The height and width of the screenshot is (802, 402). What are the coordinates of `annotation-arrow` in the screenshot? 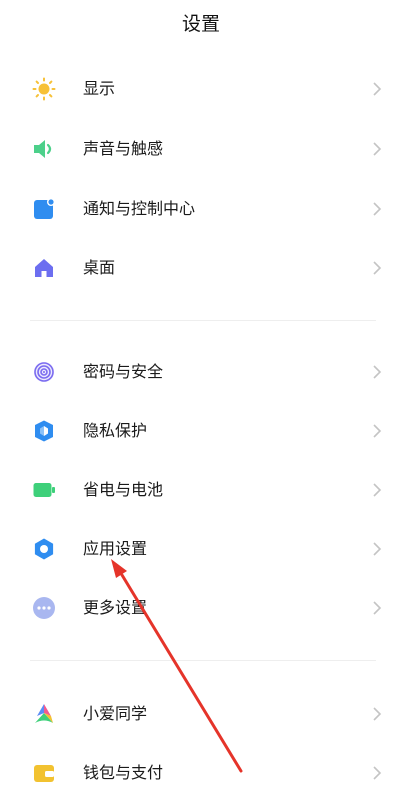 It's located at (177, 666).